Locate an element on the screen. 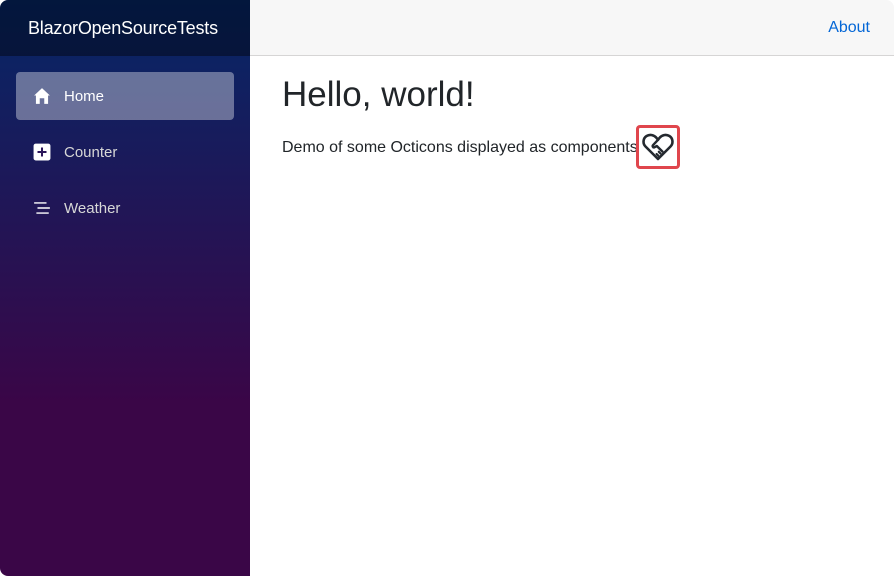  home-icon is located at coordinates (42, 96).